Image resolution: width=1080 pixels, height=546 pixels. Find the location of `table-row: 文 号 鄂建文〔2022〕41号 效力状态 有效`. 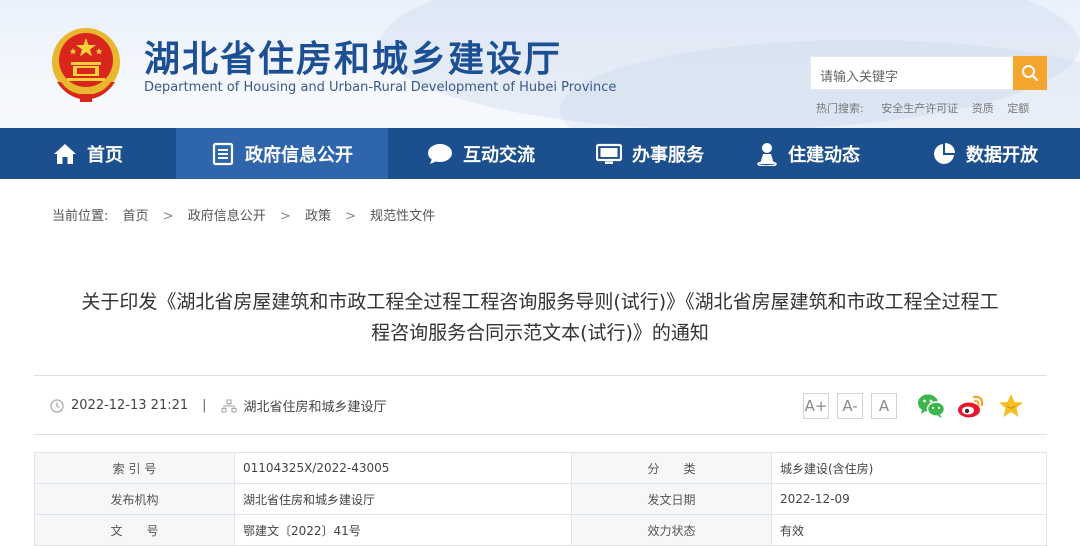

table-row: 文 号 鄂建文〔2022〕41号 效力状态 有效 is located at coordinates (540, 530).